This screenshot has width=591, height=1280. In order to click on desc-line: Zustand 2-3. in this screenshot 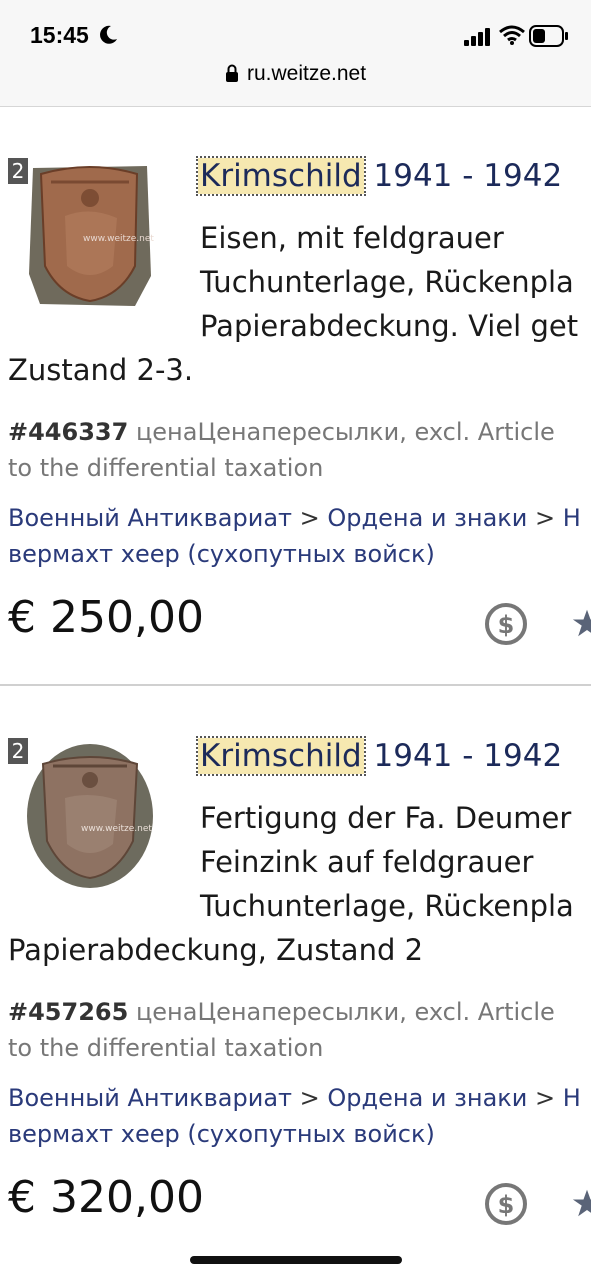, I will do `click(101, 370)`.